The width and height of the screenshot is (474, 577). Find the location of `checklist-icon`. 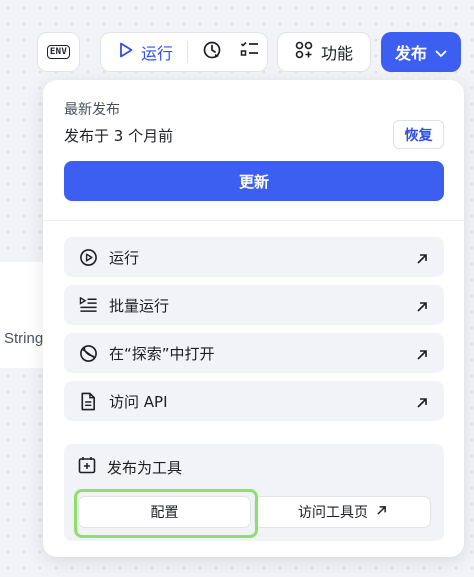

checklist-icon is located at coordinates (250, 52).